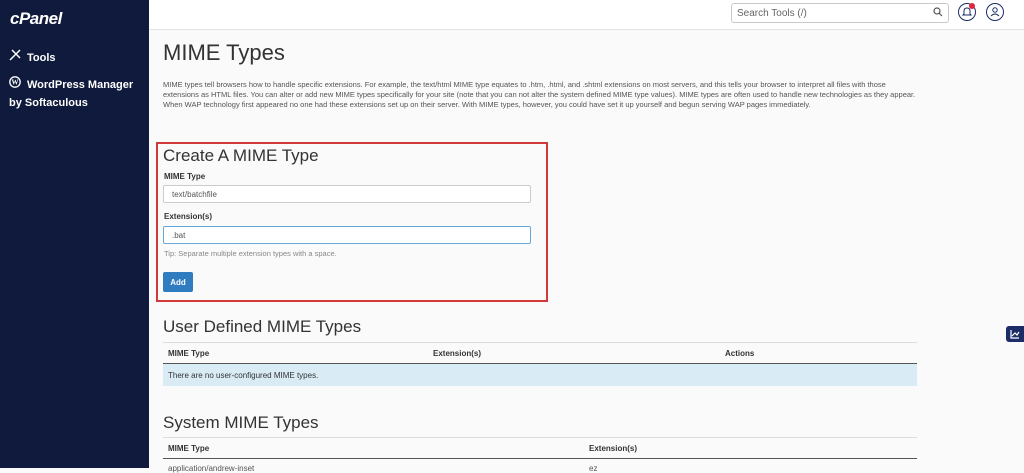 The height and width of the screenshot is (473, 1024). I want to click on mime-type-label: MIME Type, so click(185, 176).